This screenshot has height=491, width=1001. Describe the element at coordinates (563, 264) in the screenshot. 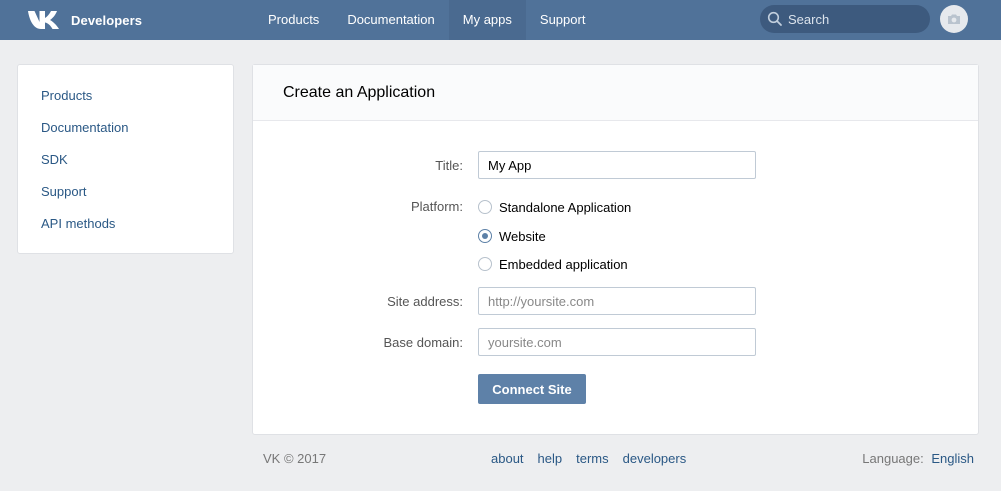

I see `radio-label: Embedded application` at that location.